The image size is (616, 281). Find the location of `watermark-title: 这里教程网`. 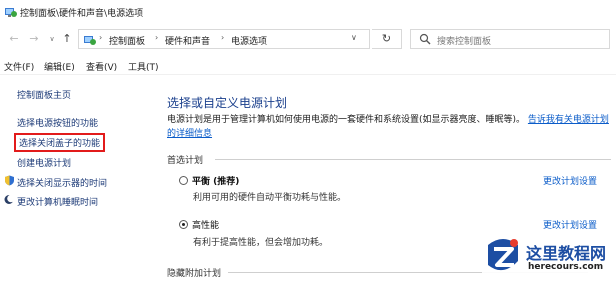

watermark-title: 这里教程网 is located at coordinates (566, 253).